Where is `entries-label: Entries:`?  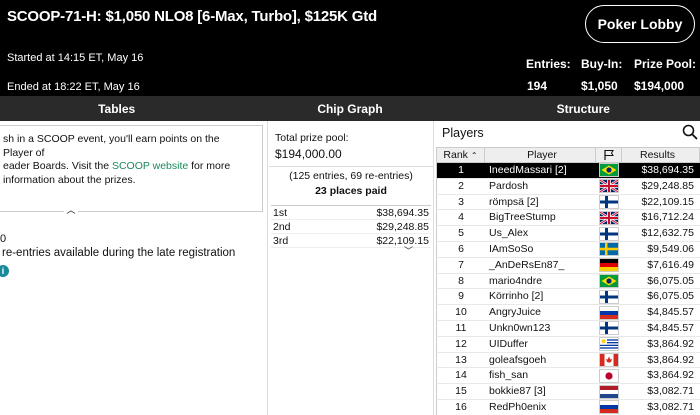 entries-label: Entries: is located at coordinates (548, 64).